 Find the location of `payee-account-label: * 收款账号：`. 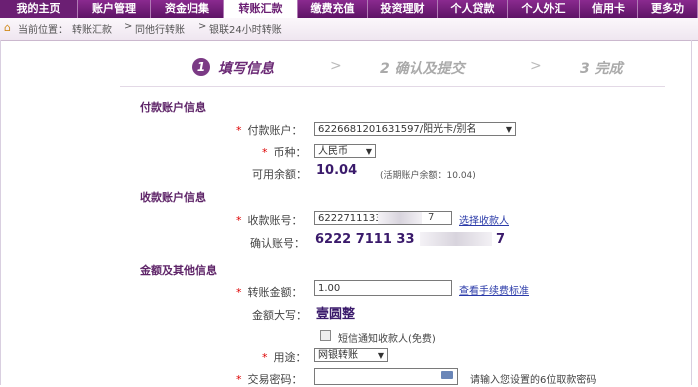

payee-account-label: * 收款账号： is located at coordinates (269, 220).